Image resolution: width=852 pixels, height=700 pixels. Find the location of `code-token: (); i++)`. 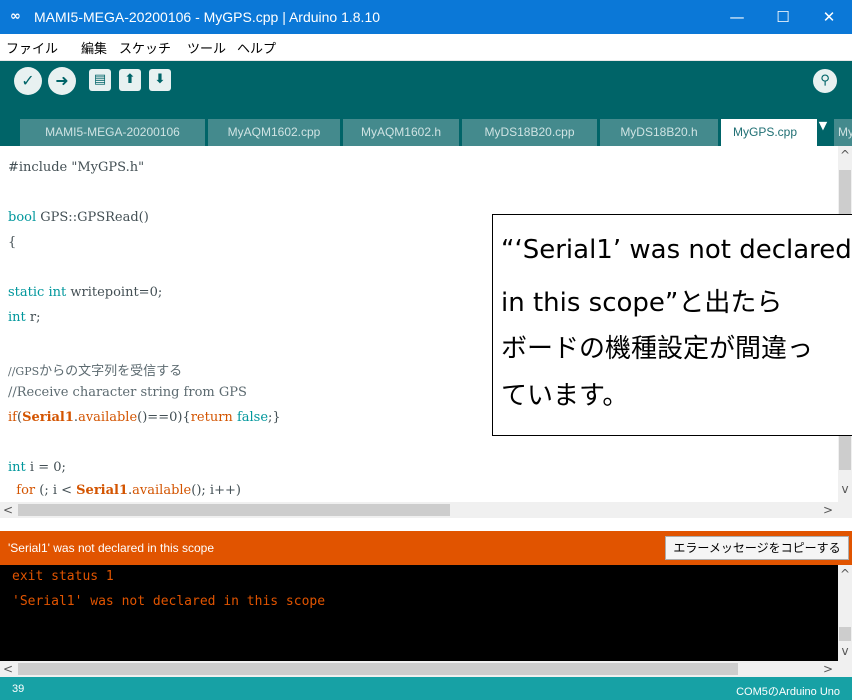

code-token: (); i++) is located at coordinates (216, 490).